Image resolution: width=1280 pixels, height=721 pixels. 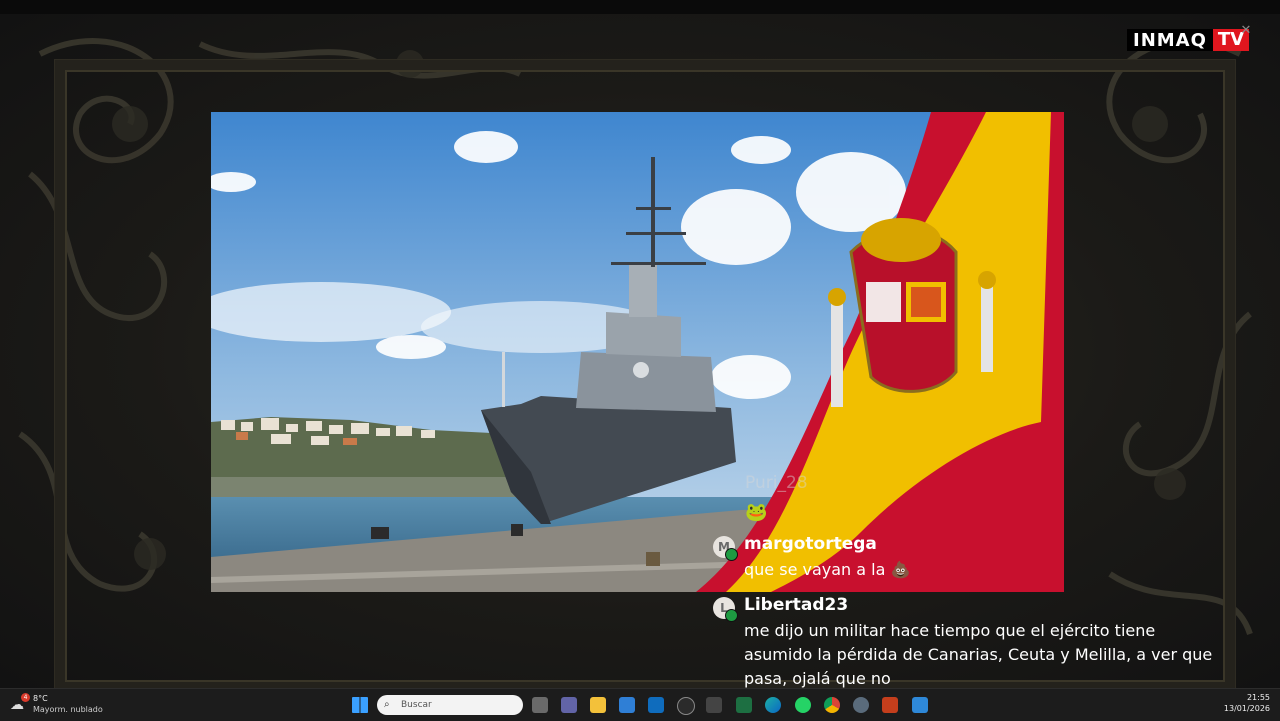 What do you see at coordinates (815, 569) in the screenshot?
I see `chat-text: que se vayan a la` at bounding box center [815, 569].